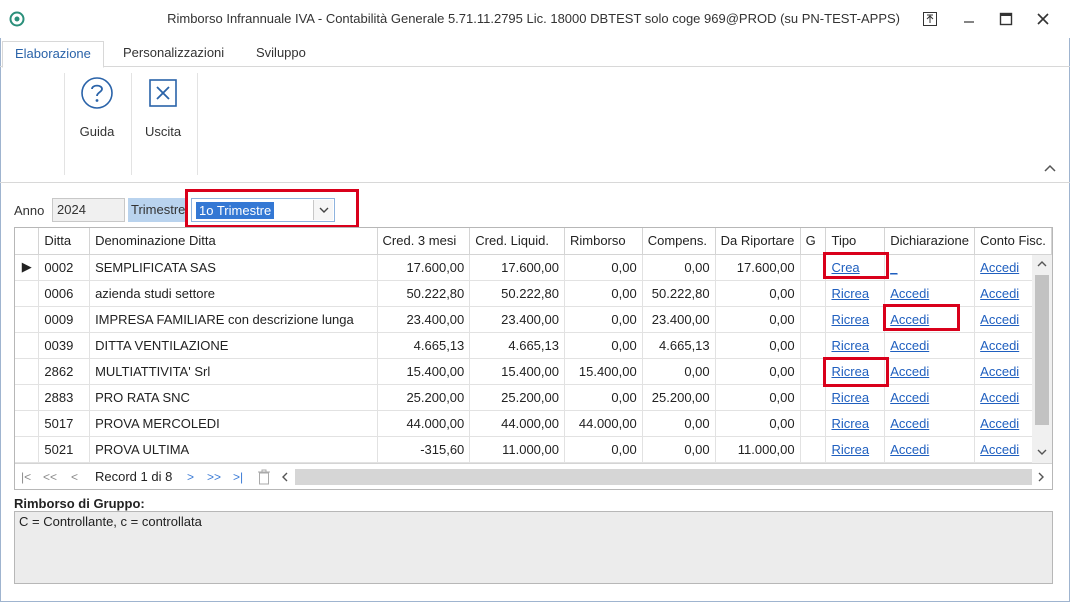 This screenshot has height=602, width=1070. What do you see at coordinates (517, 423) in the screenshot?
I see `cell-credliq: 44.000,00` at bounding box center [517, 423].